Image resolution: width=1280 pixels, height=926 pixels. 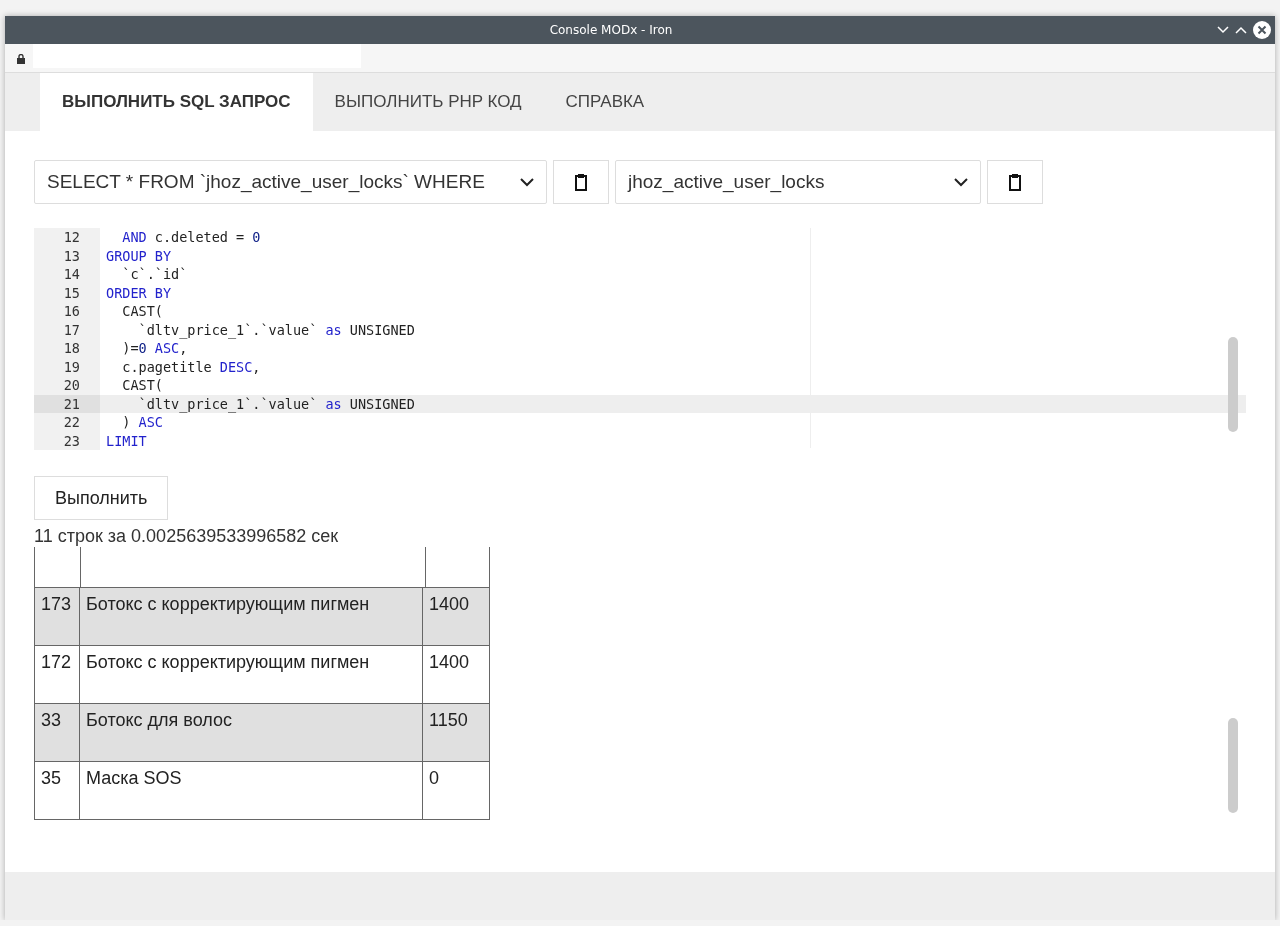 I want to click on tab: ВЫПОЛНИТЬ SQL ЗАПРОС, so click(x=176, y=102).